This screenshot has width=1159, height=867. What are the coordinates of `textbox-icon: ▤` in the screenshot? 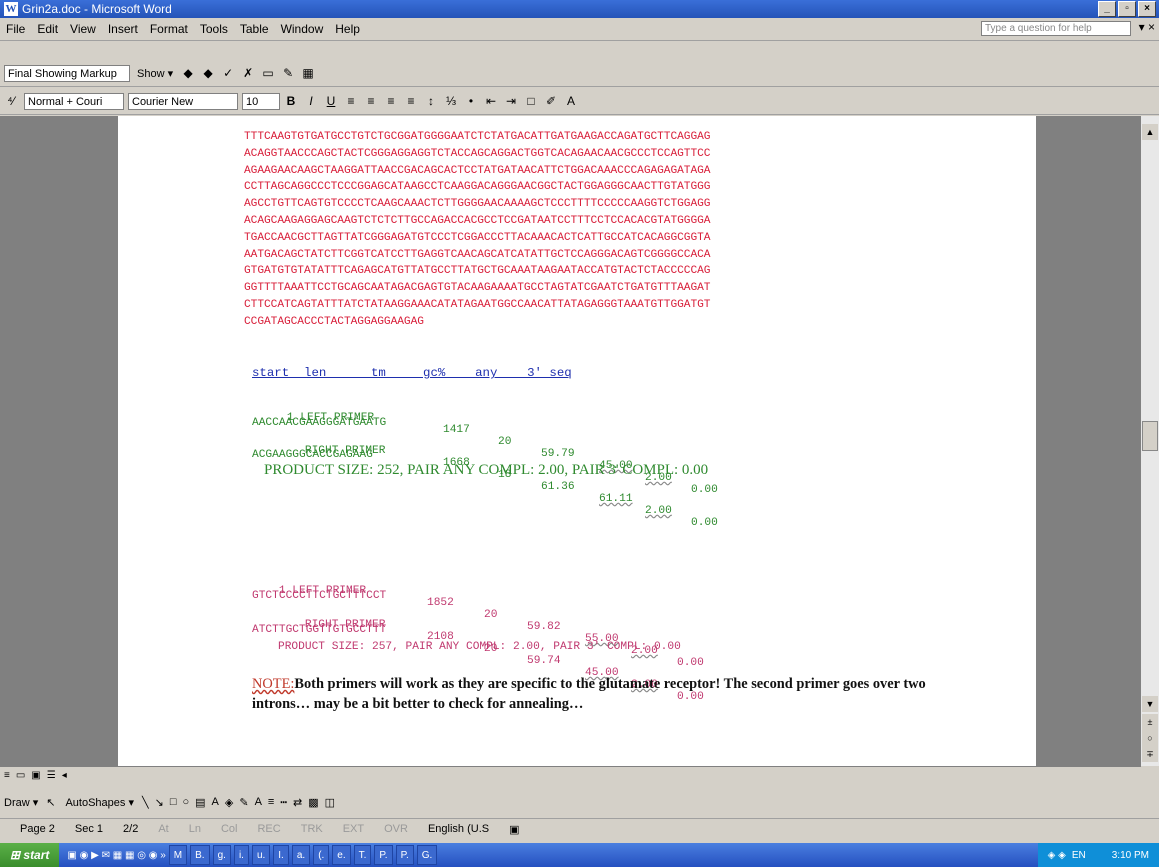 It's located at (200, 802).